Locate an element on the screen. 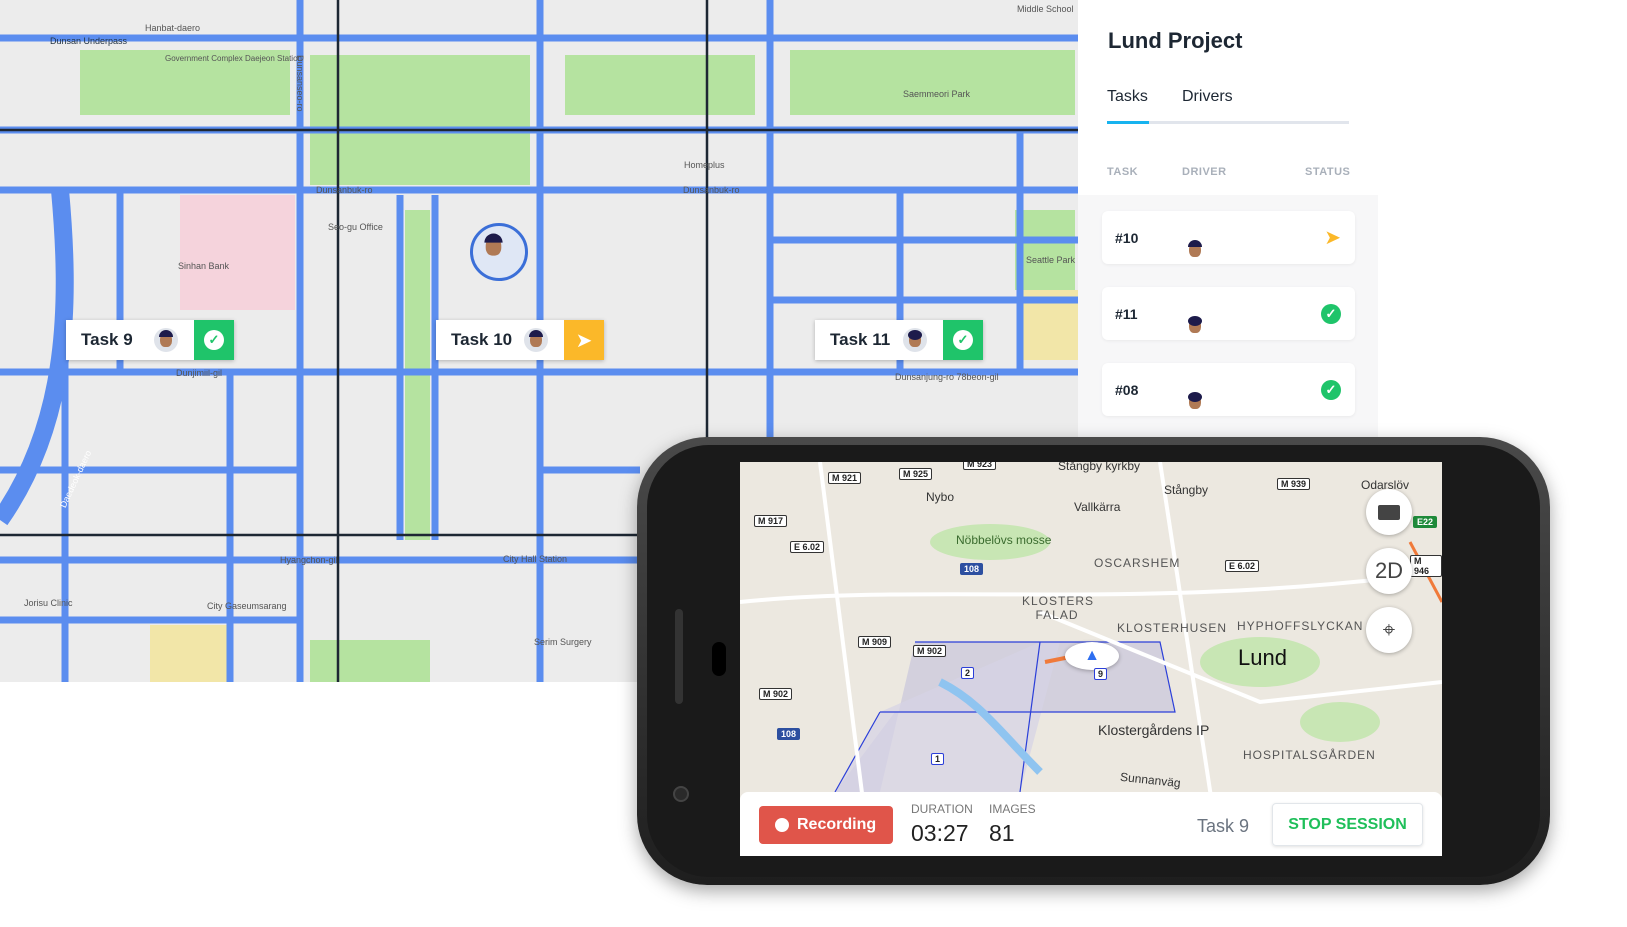 The height and width of the screenshot is (927, 1627). map-label: Middle School is located at coordinates (1045, 9).